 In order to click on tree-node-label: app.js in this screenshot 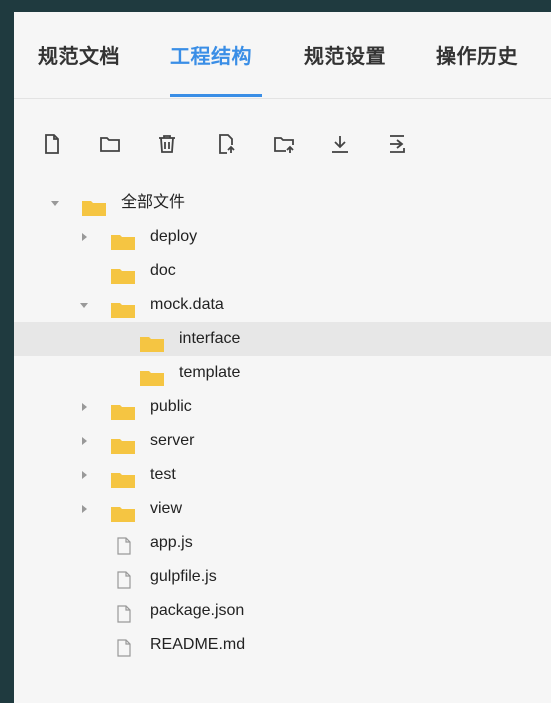, I will do `click(171, 542)`.